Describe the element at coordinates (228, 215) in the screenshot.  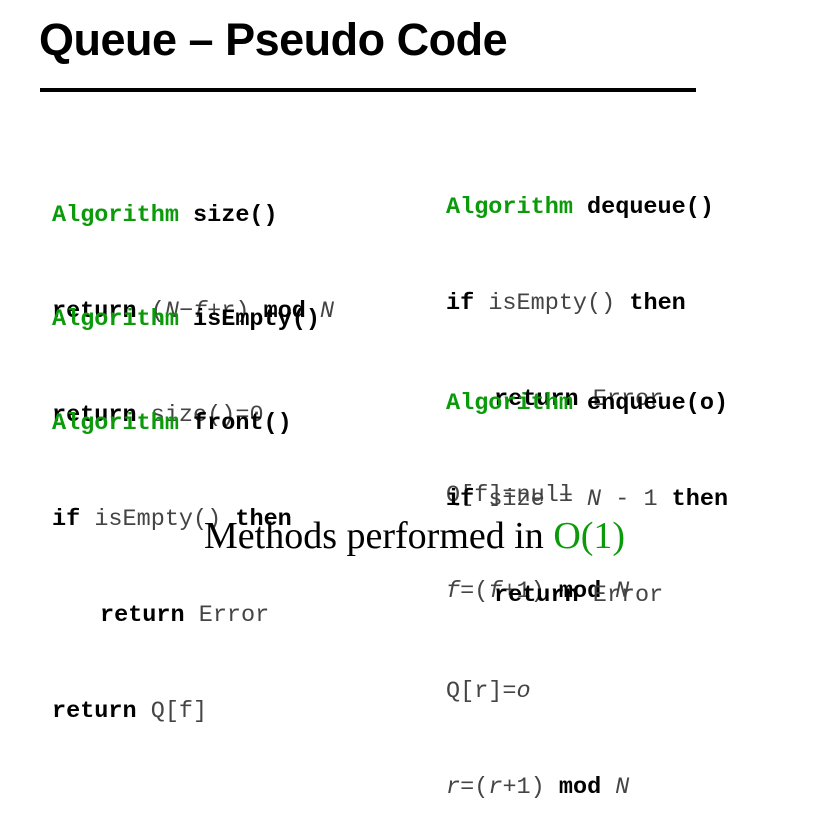
I see `method-name: size()` at that location.